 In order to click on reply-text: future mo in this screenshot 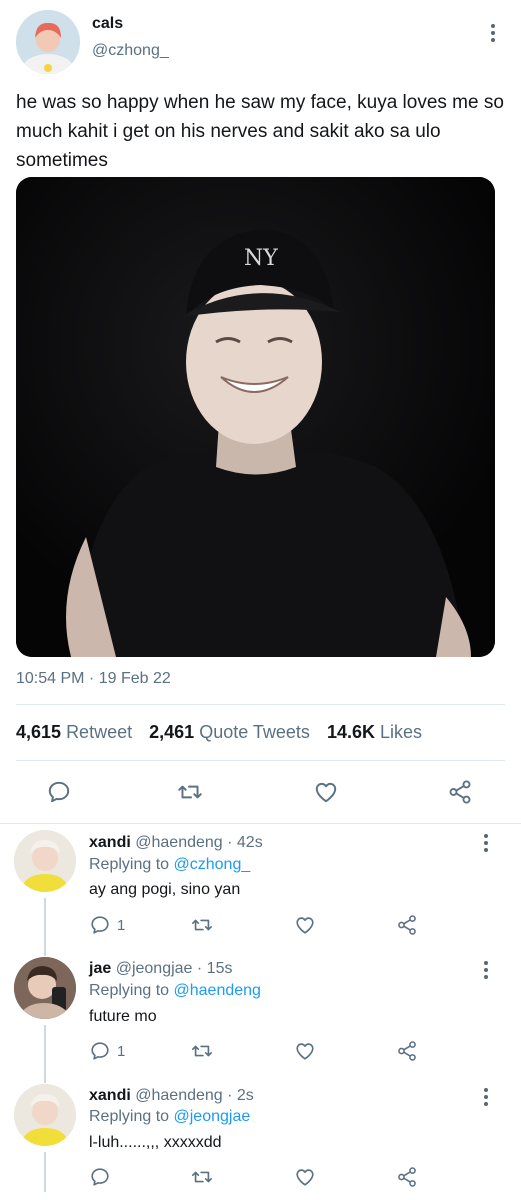, I will do `click(123, 1016)`.